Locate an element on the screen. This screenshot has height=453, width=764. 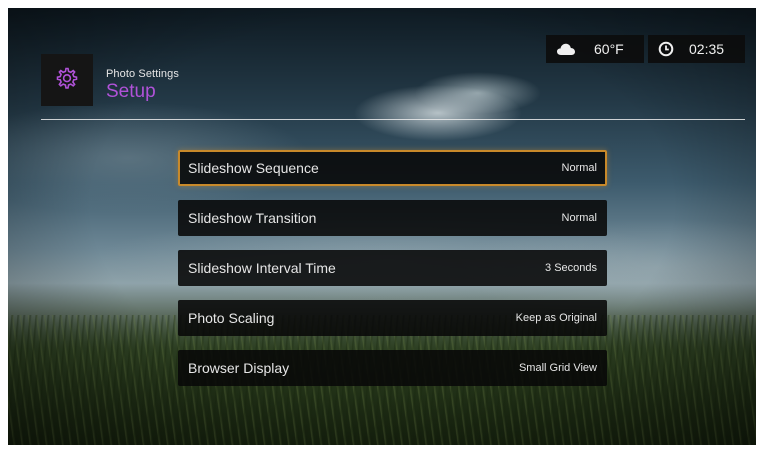
gear-icon is located at coordinates (67, 80).